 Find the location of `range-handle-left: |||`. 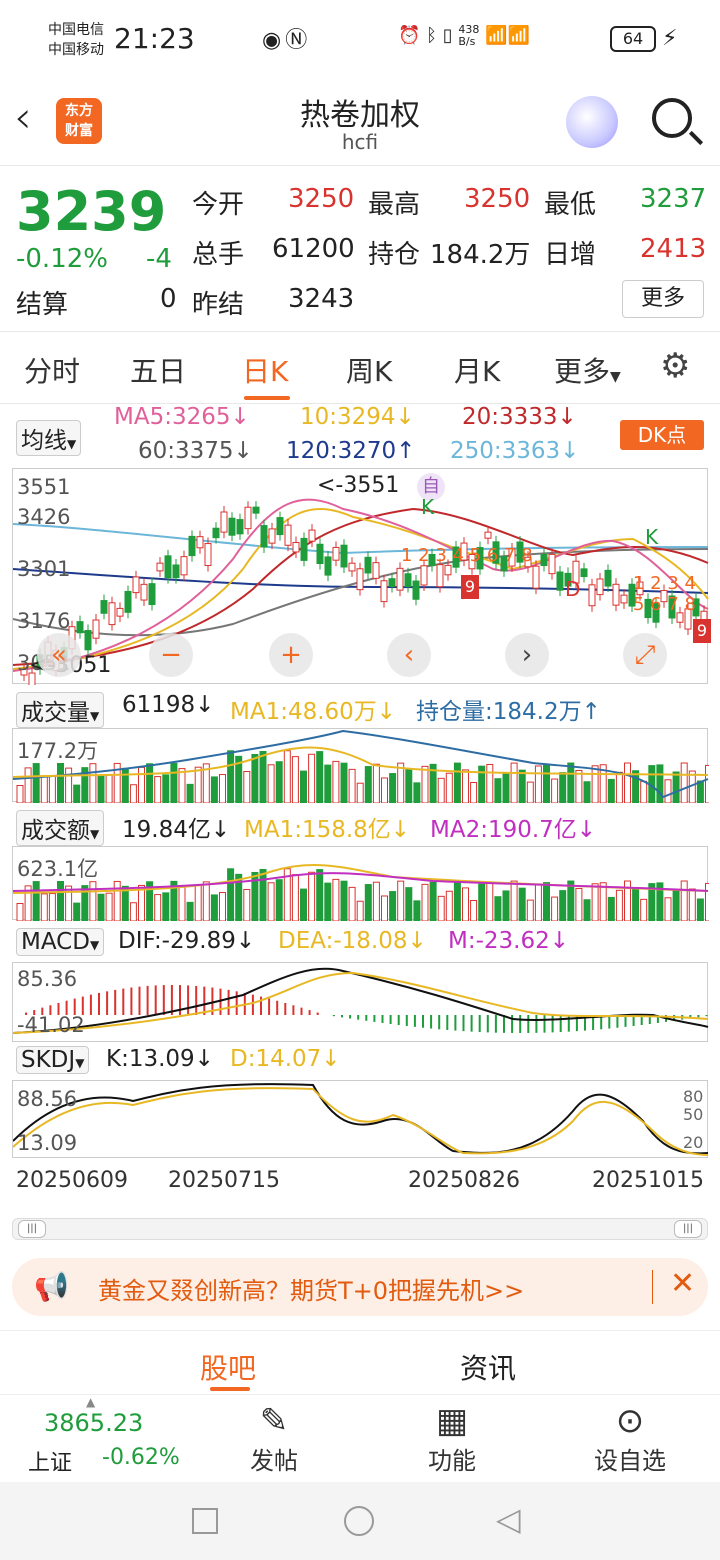

range-handle-left: ||| is located at coordinates (32, 1229).